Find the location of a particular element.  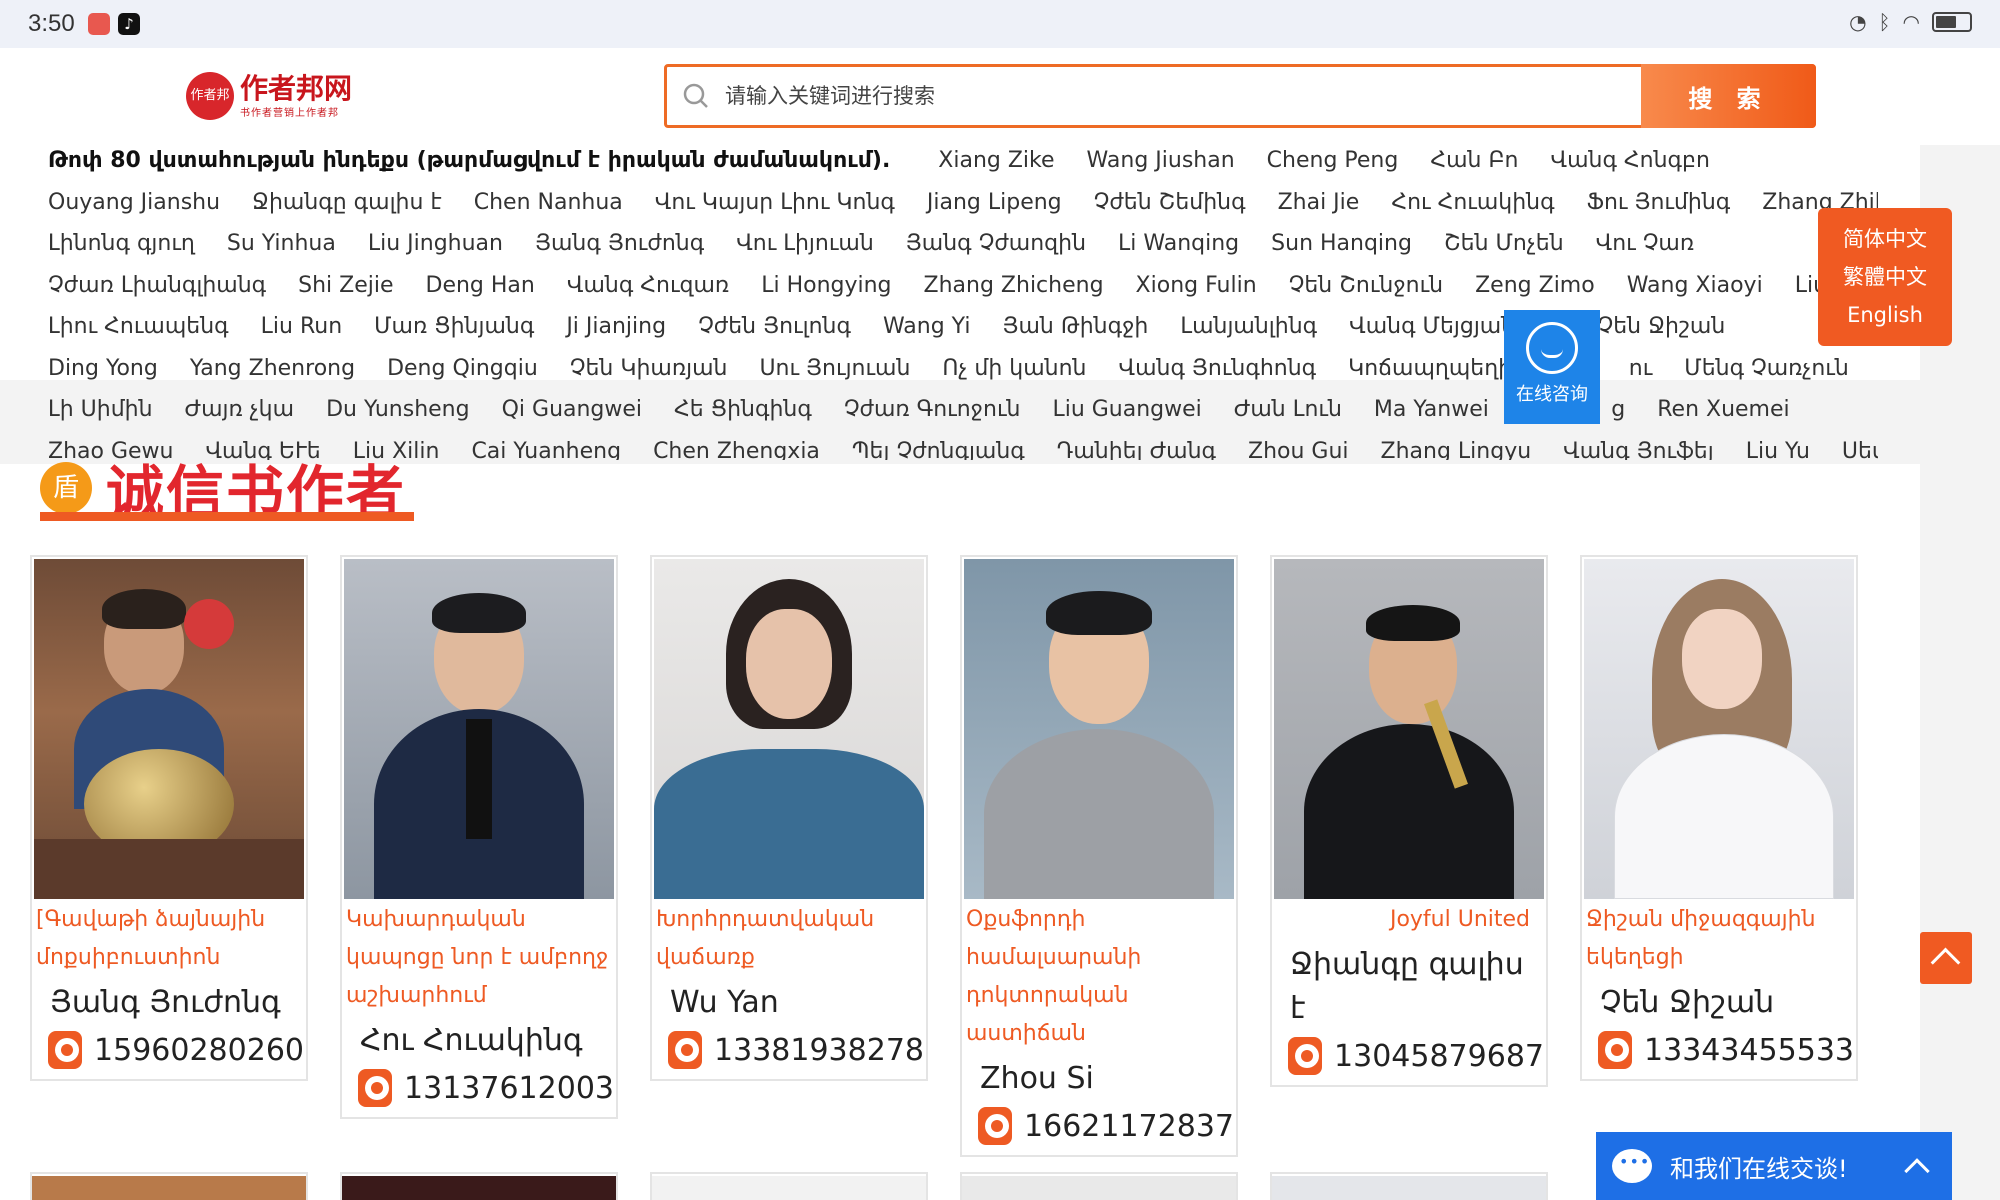

author-link: Xiang Zike is located at coordinates (996, 160).